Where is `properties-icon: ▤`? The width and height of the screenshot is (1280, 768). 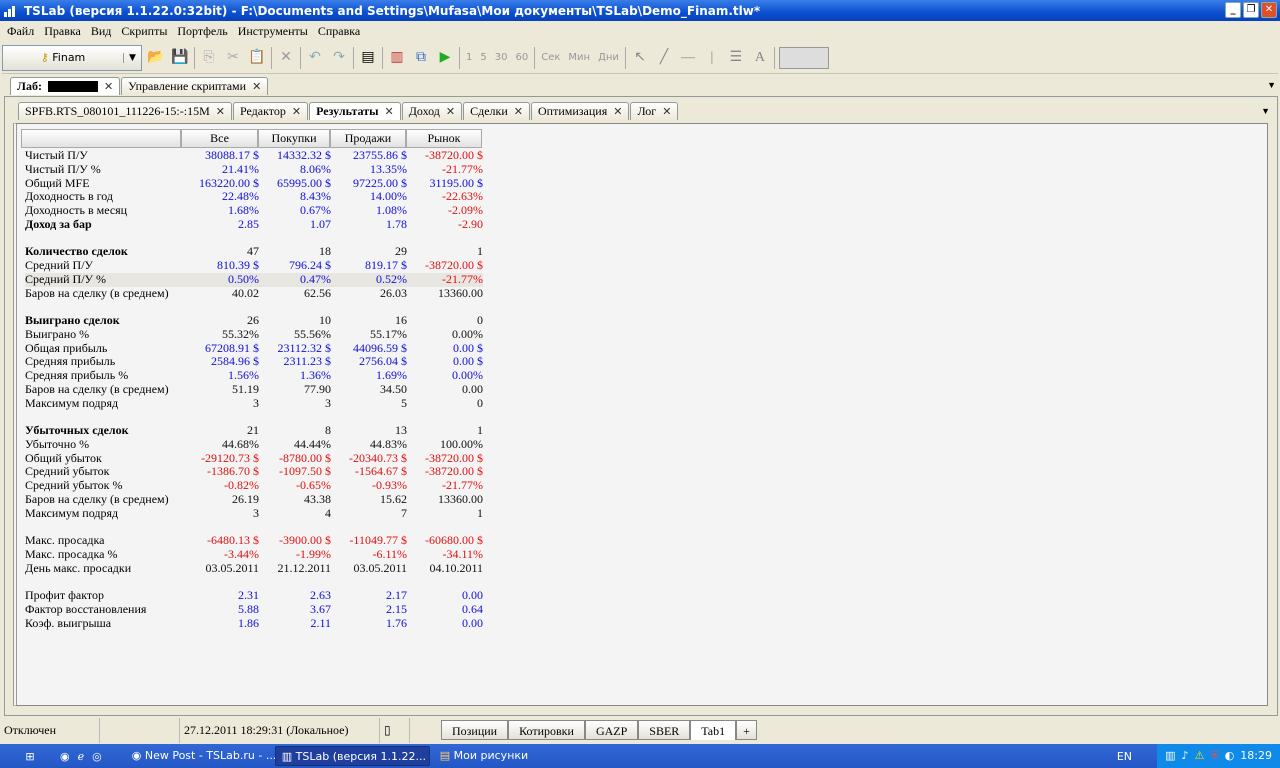 properties-icon: ▤ is located at coordinates (368, 58).